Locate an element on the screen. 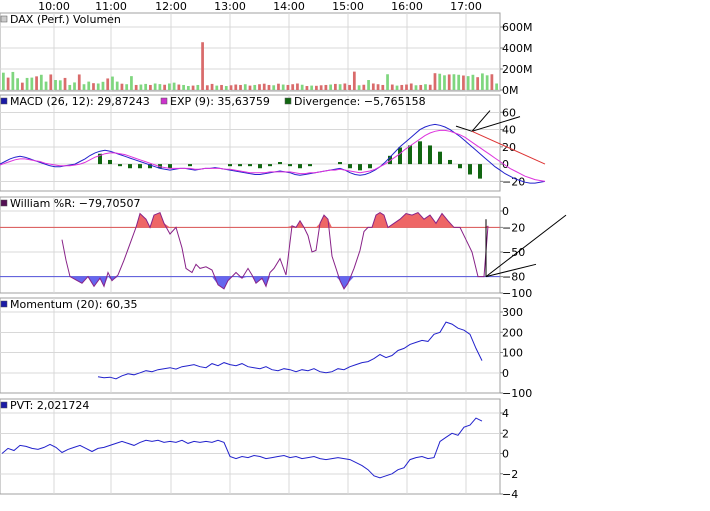 The height and width of the screenshot is (511, 710). legend-label: EXP (9): 35,63759 is located at coordinates (220, 101).